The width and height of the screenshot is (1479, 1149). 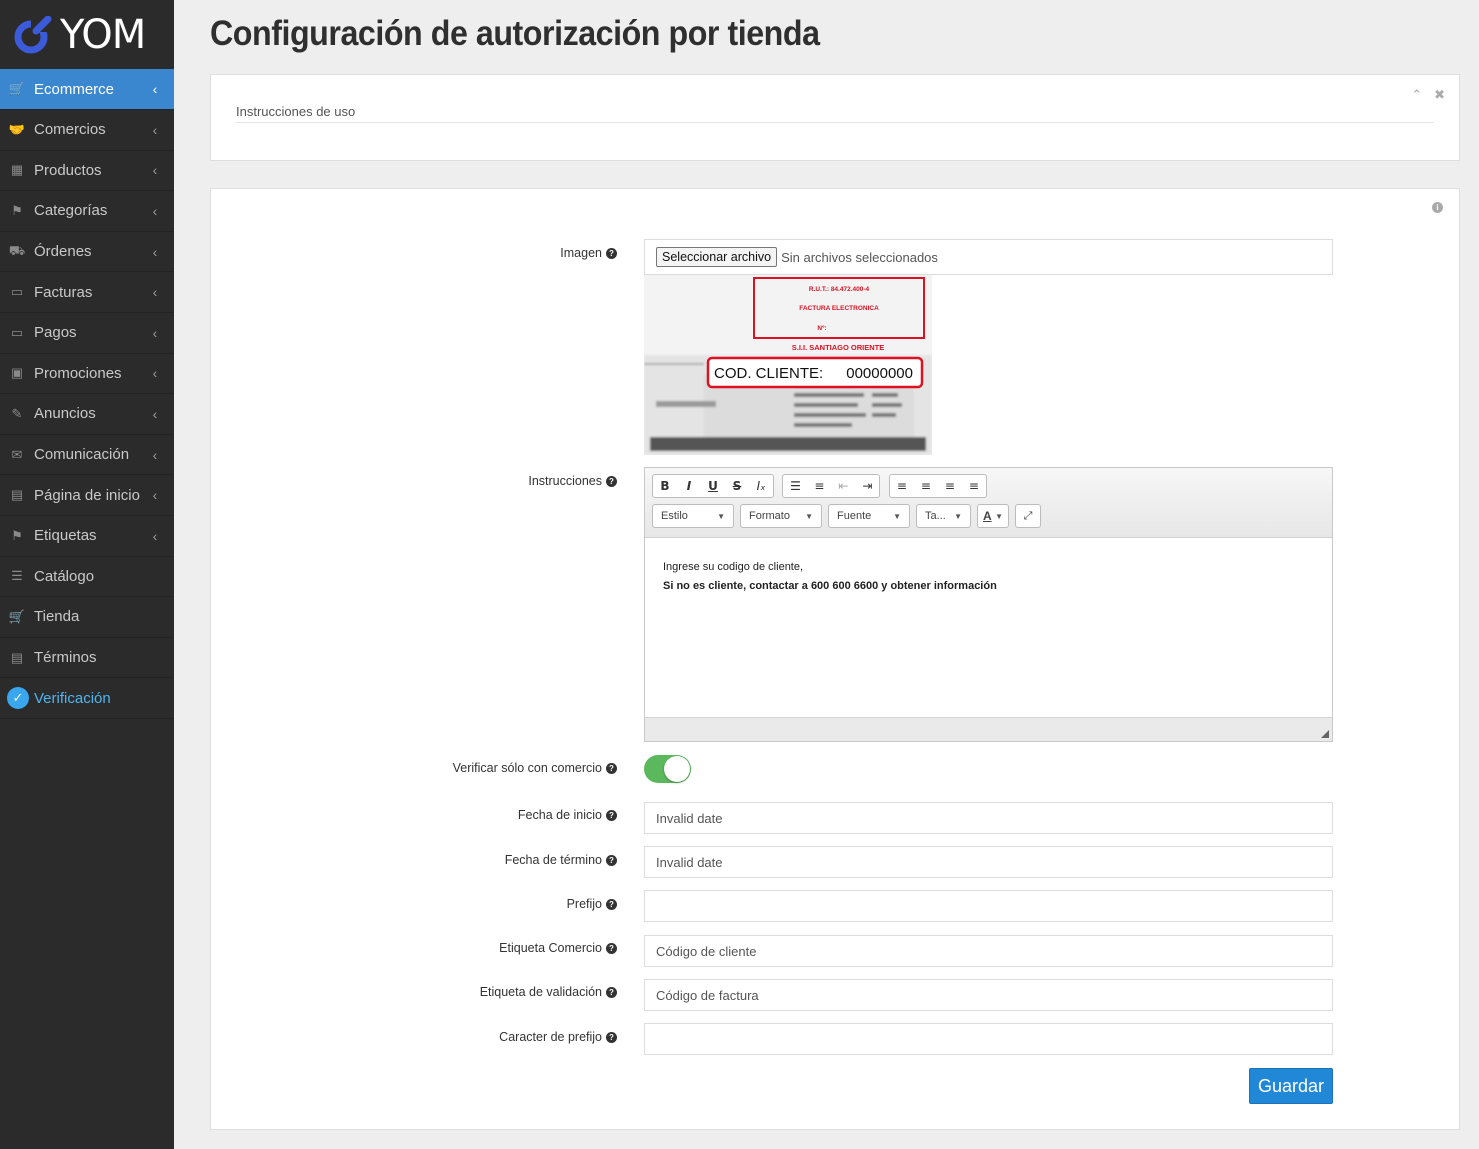 What do you see at coordinates (540, 992) in the screenshot?
I see `validation-label-text: Etiqueta de validación` at bounding box center [540, 992].